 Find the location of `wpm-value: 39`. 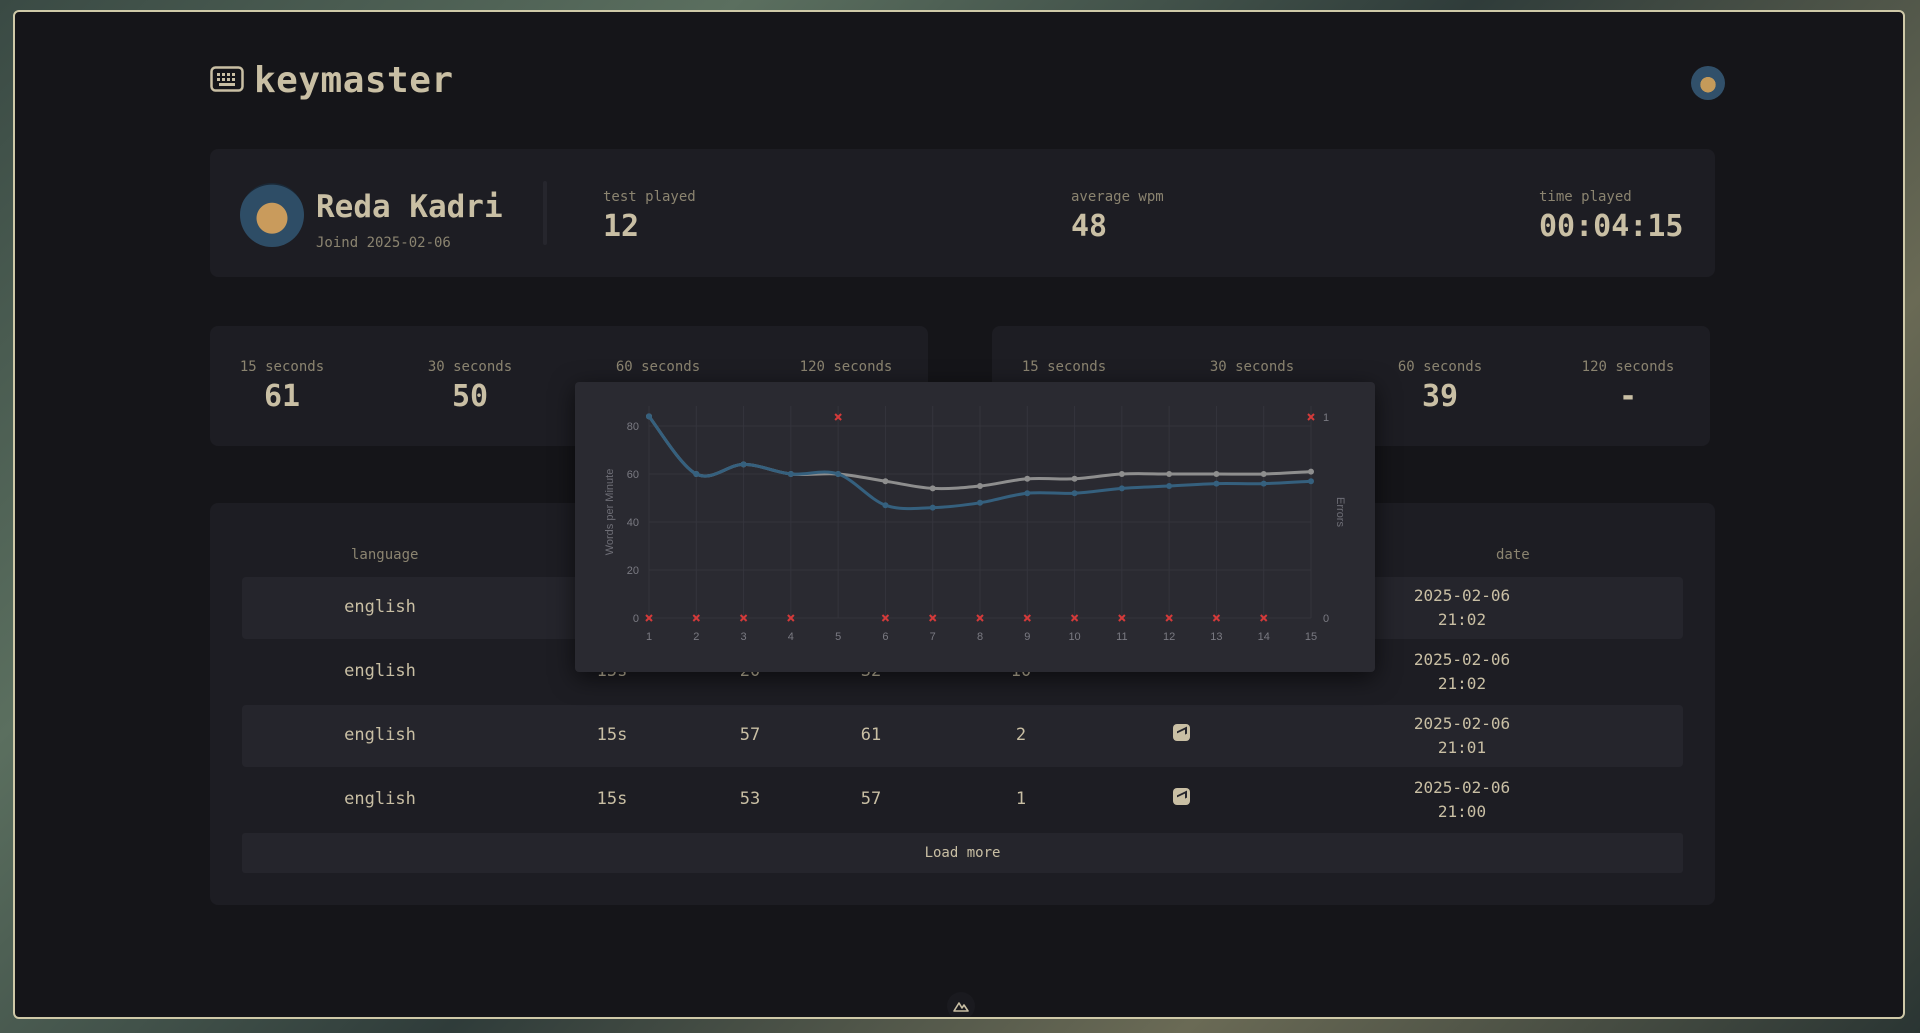

wpm-value: 39 is located at coordinates (1440, 396).